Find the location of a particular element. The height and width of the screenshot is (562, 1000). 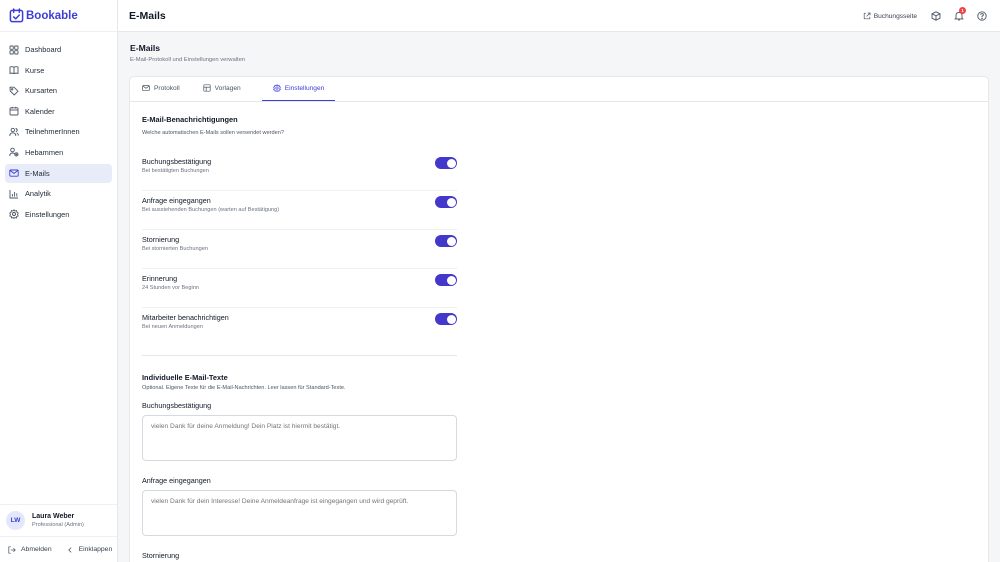

row-title: Erinnerung is located at coordinates (160, 278).